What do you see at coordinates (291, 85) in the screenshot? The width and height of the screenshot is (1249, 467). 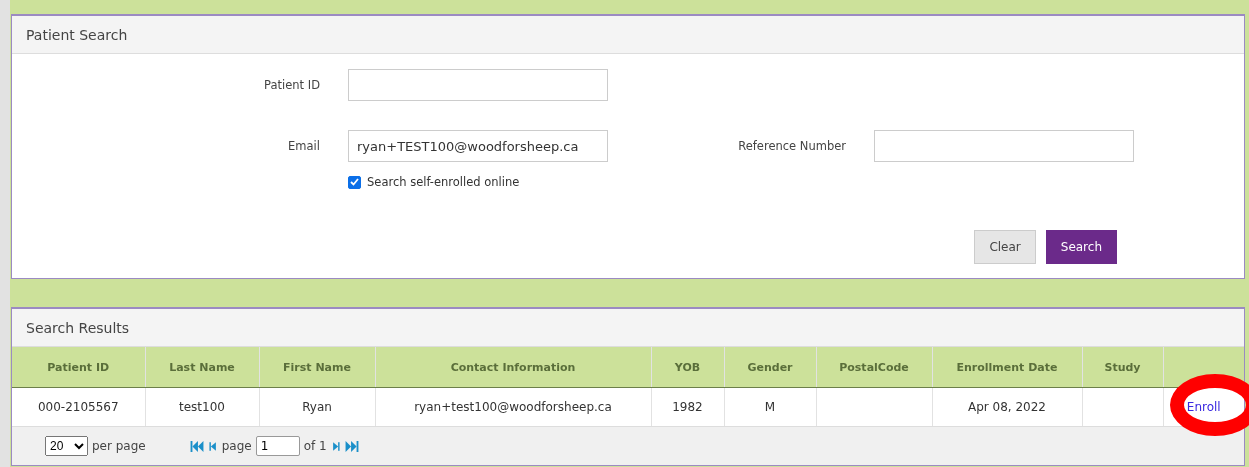 I see `patient-id-label: Patient ID` at bounding box center [291, 85].